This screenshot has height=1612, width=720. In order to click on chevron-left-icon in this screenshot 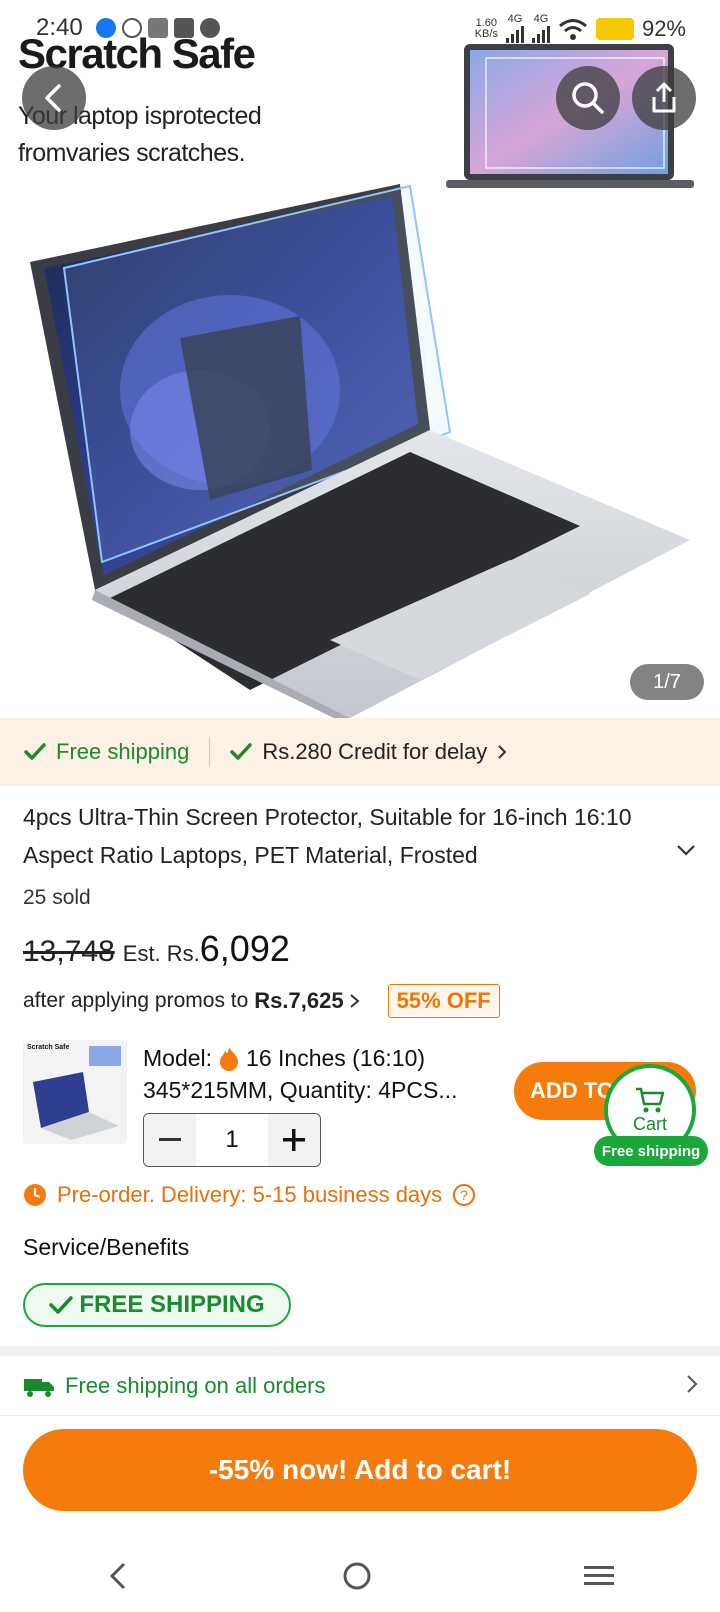, I will do `click(53, 98)`.